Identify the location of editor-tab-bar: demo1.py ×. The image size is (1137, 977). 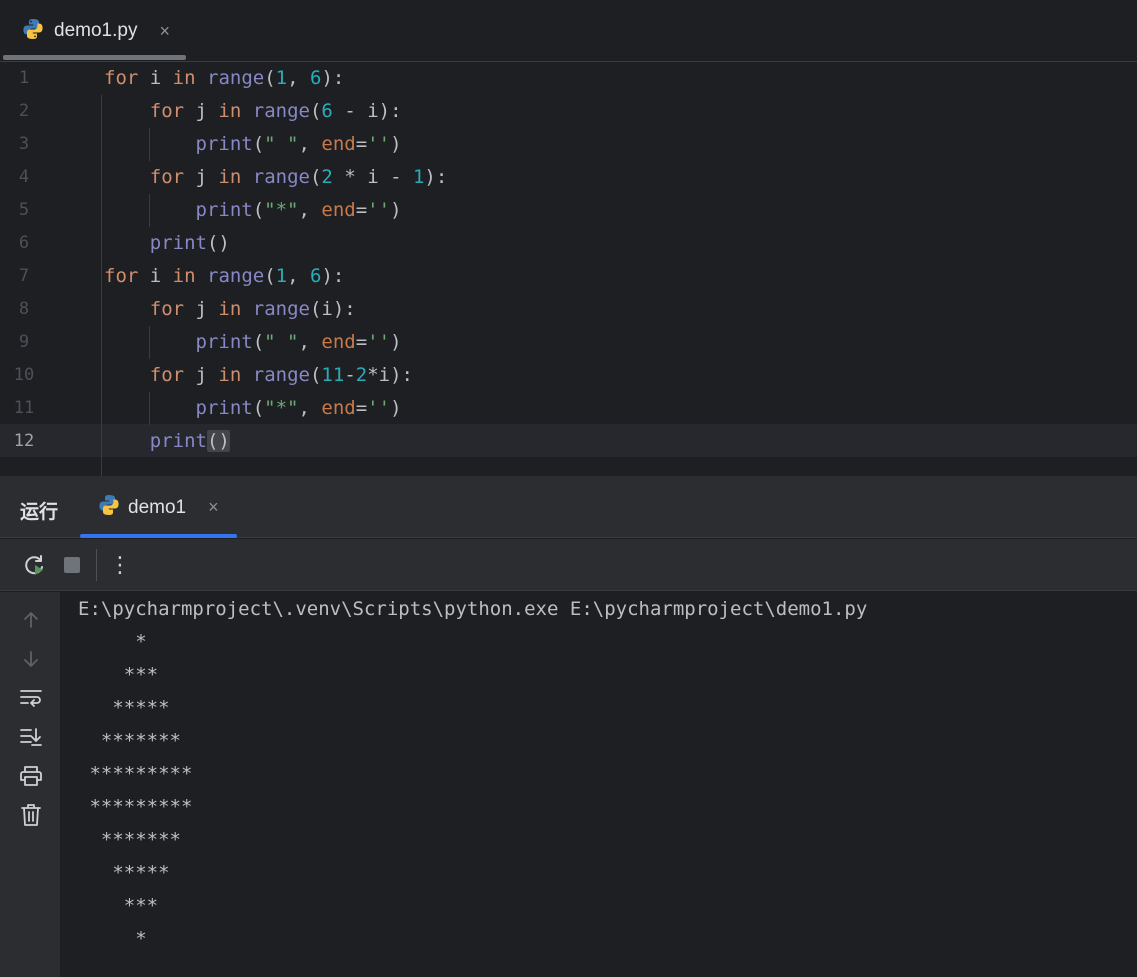
(568, 31).